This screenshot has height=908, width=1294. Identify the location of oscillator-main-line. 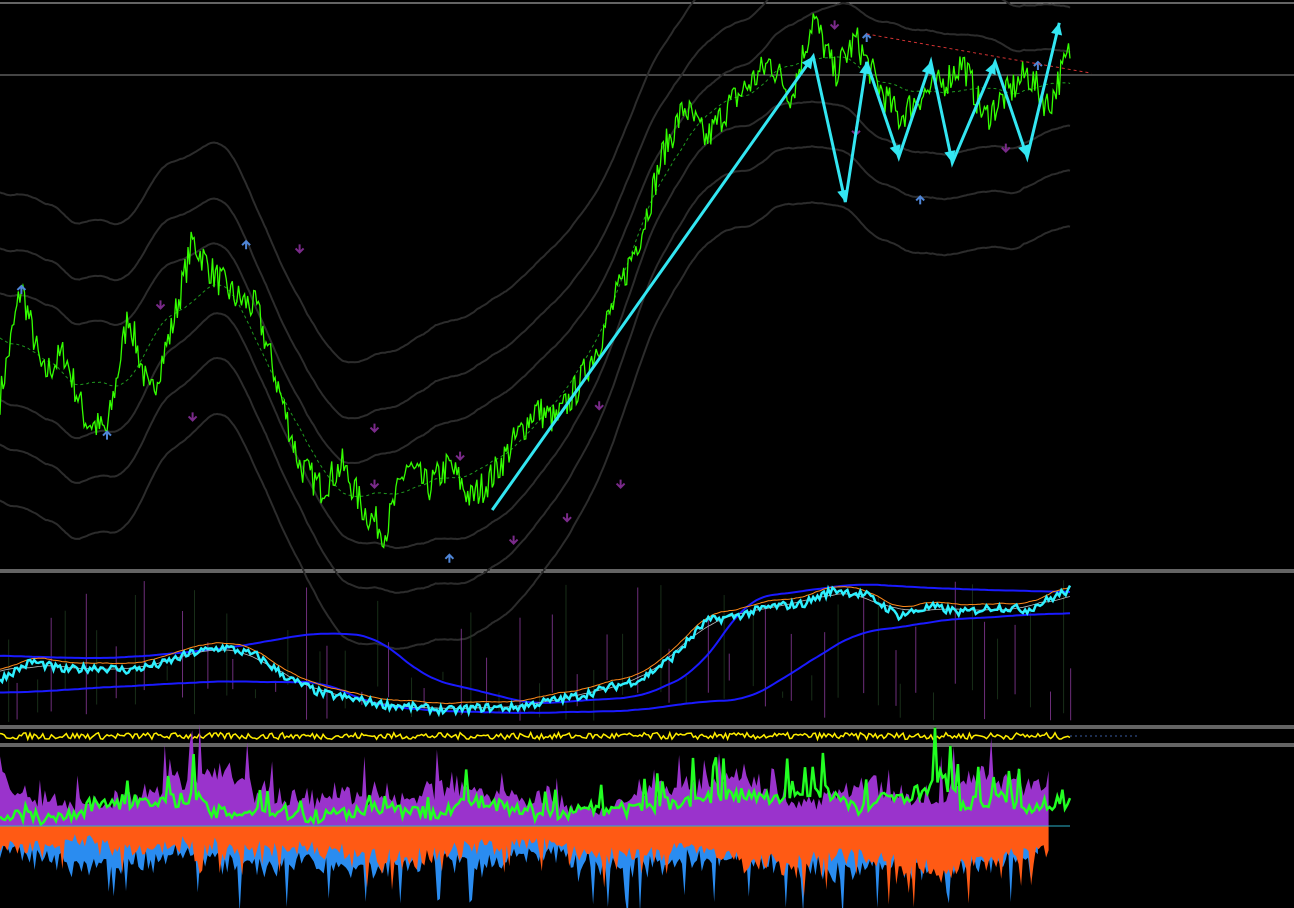
(536, 651).